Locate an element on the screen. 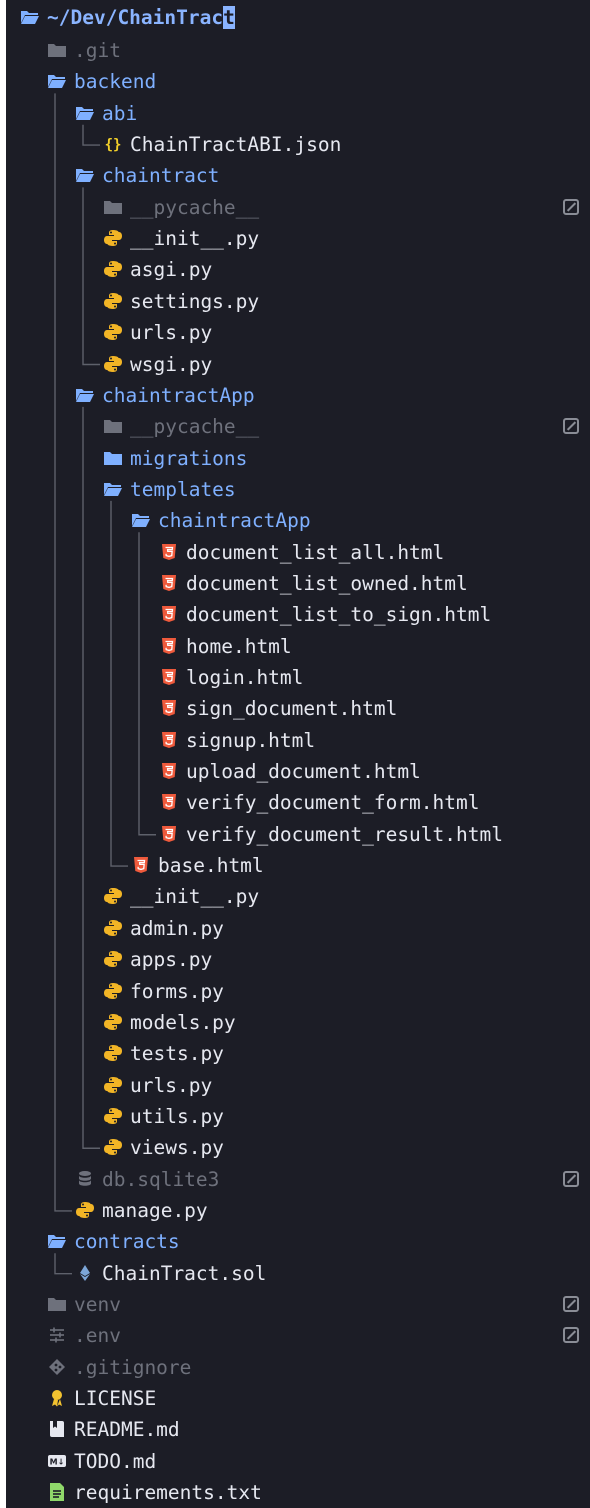 Image resolution: width=590 pixels, height=1508 pixels. tree-file-chaintract-sol: ChainTract.sol is located at coordinates (295, 1273).